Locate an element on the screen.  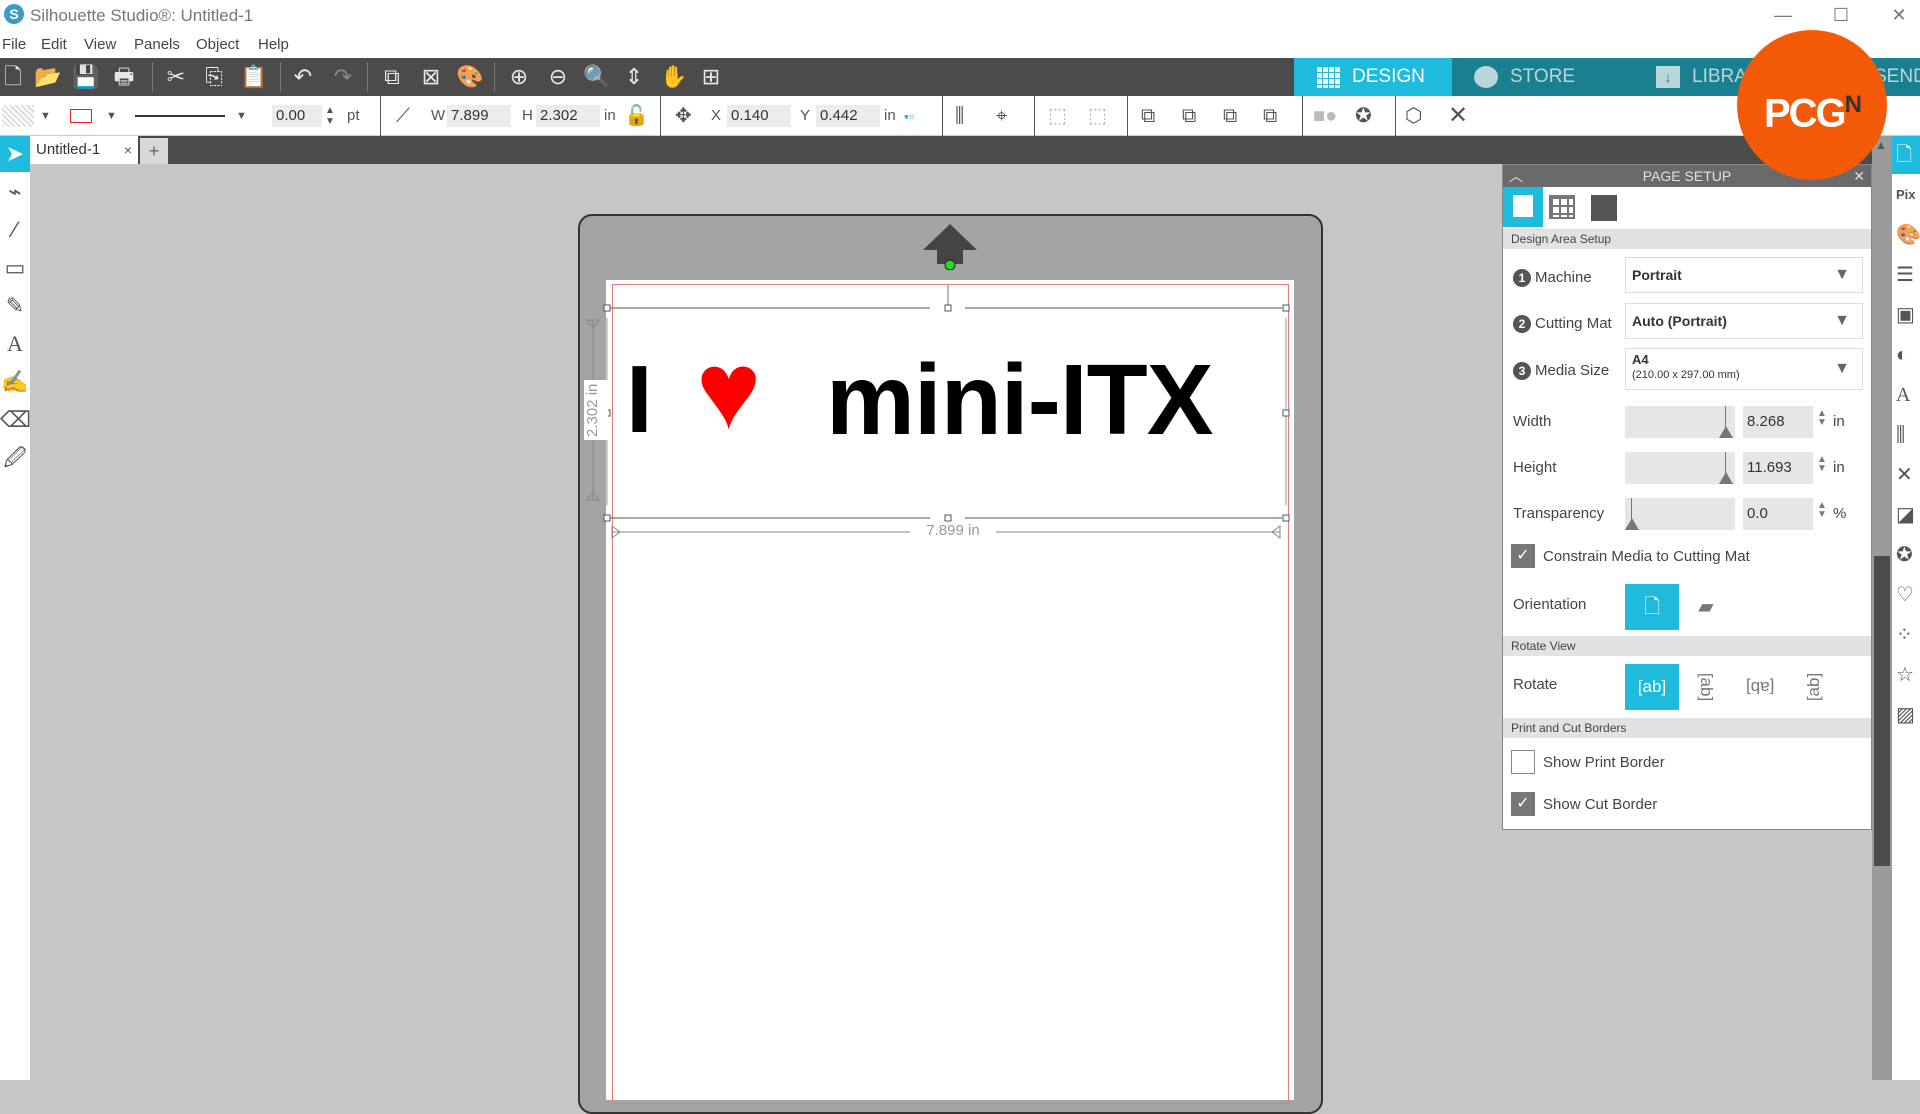
undo-icon: ↶ is located at coordinates (303, 77).